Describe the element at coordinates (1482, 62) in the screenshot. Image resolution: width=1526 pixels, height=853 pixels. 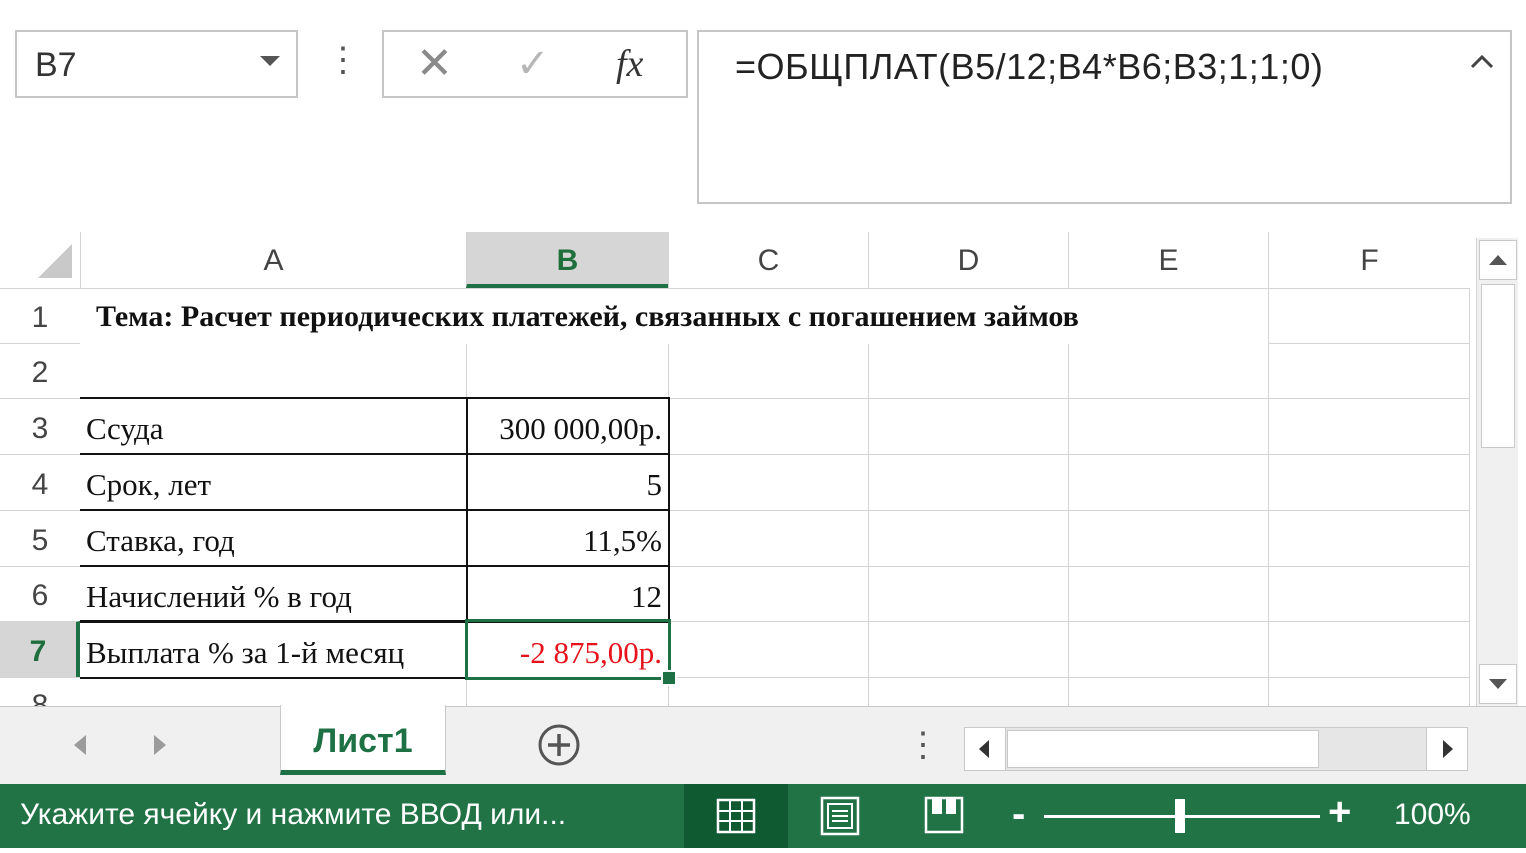
I see `collapse-formula-bar-icon` at that location.